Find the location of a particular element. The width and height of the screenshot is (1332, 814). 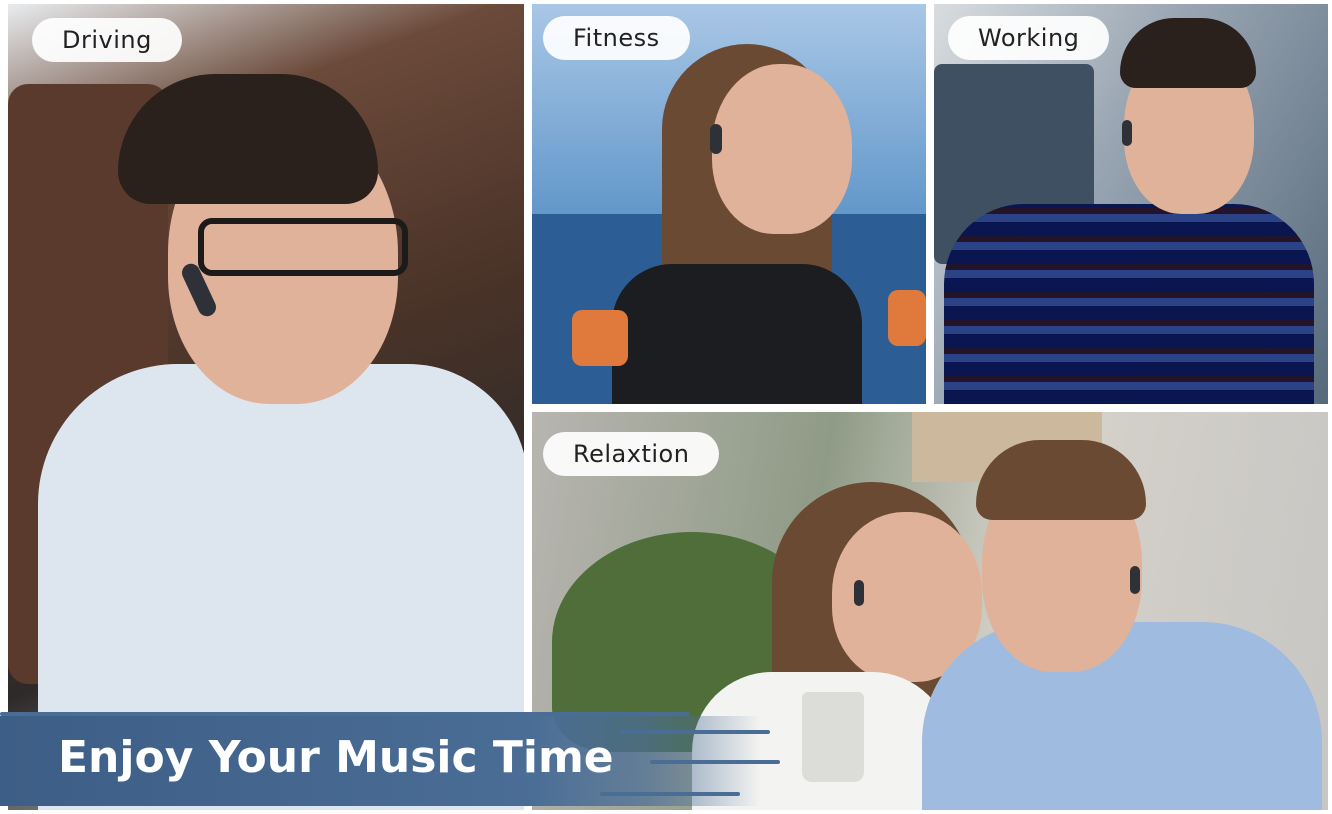

label-fitness: Fitness is located at coordinates (616, 38).